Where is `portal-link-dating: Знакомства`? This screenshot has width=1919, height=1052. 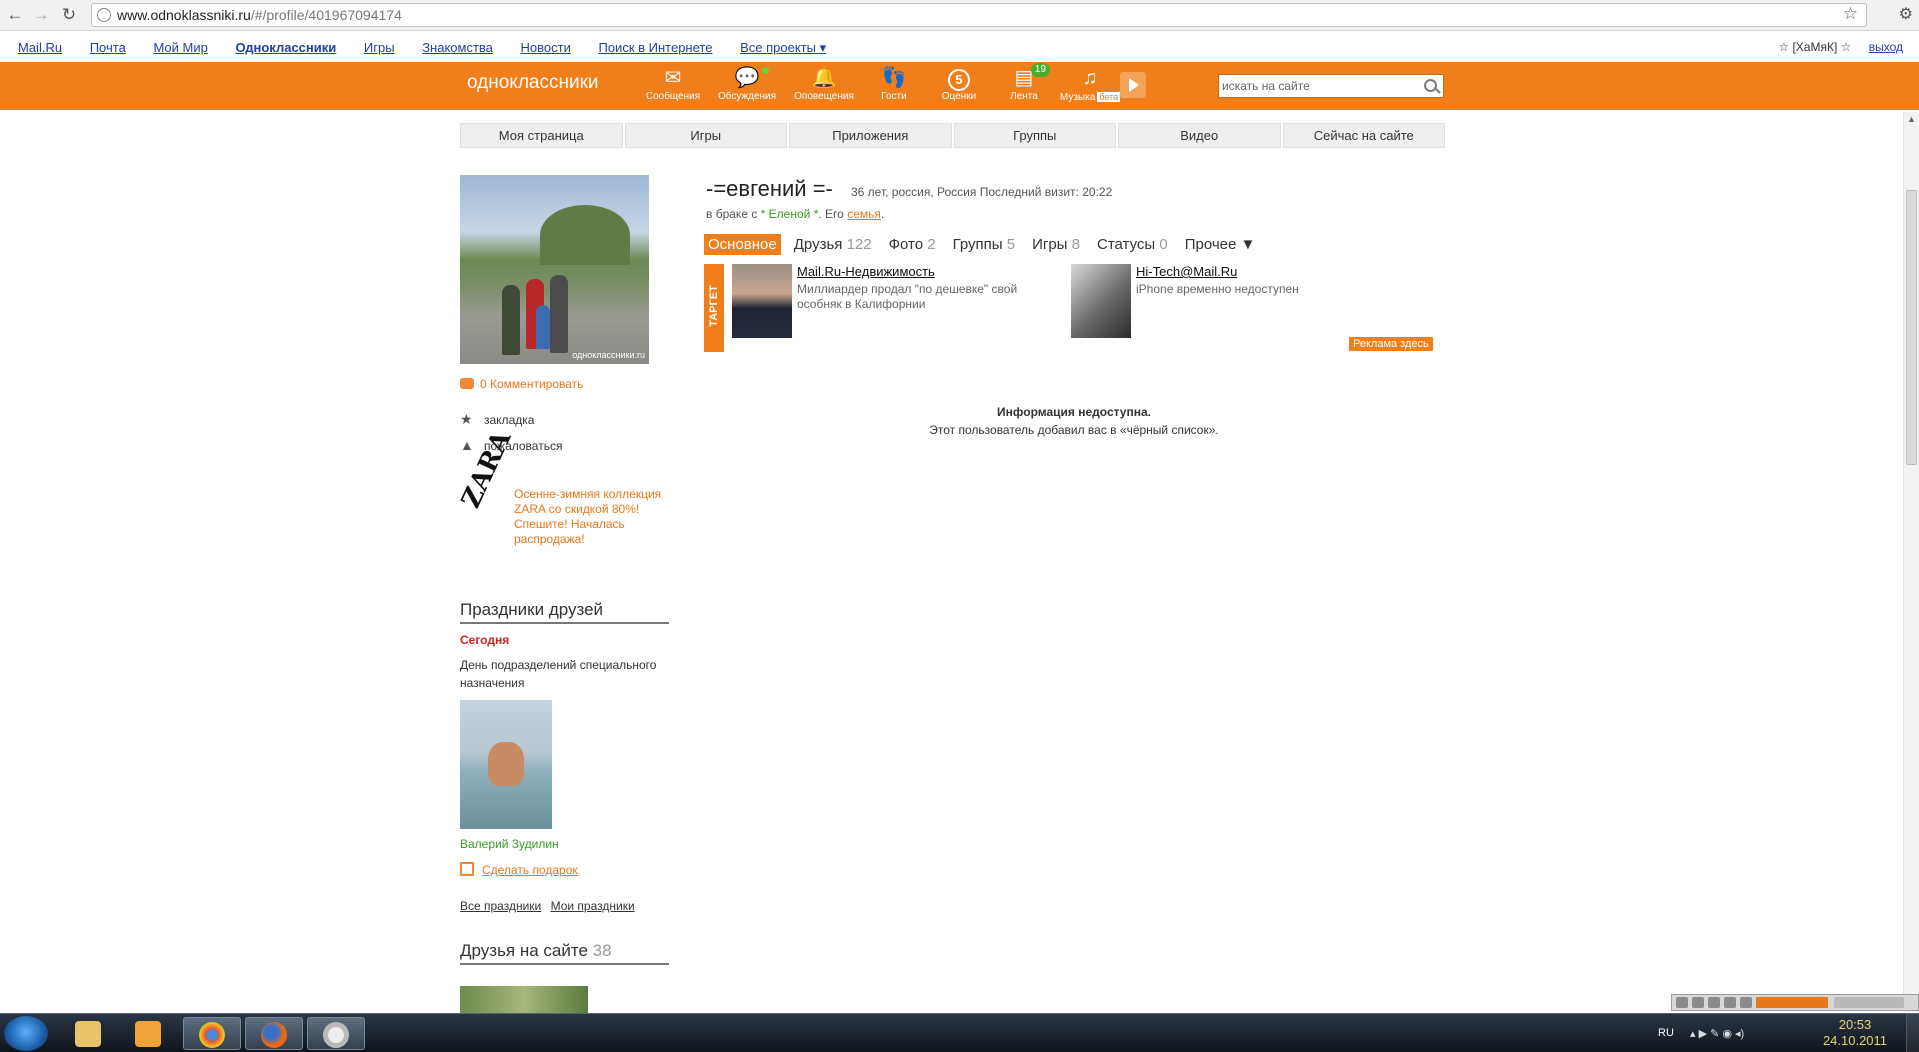
portal-link-dating: Знакомства is located at coordinates (457, 47).